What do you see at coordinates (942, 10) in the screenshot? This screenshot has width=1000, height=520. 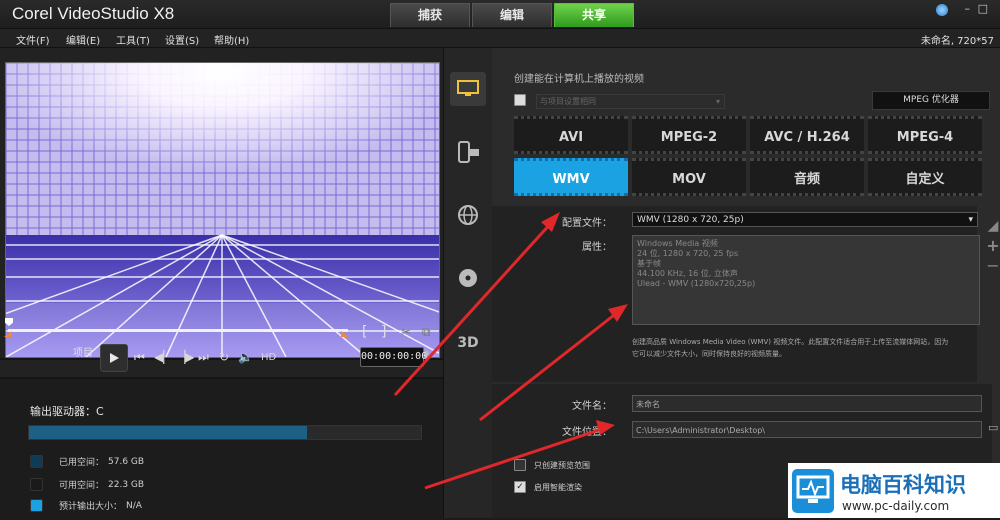 I see `globe-icon` at bounding box center [942, 10].